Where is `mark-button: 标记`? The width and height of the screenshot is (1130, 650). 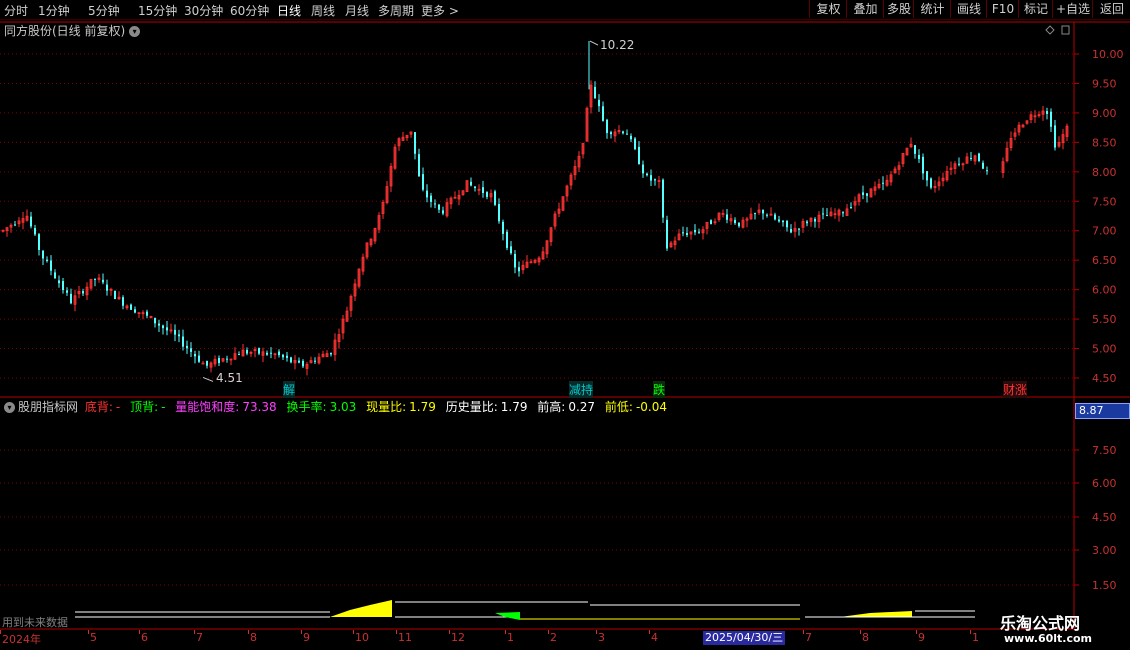 mark-button: 标记 is located at coordinates (1035, 9).